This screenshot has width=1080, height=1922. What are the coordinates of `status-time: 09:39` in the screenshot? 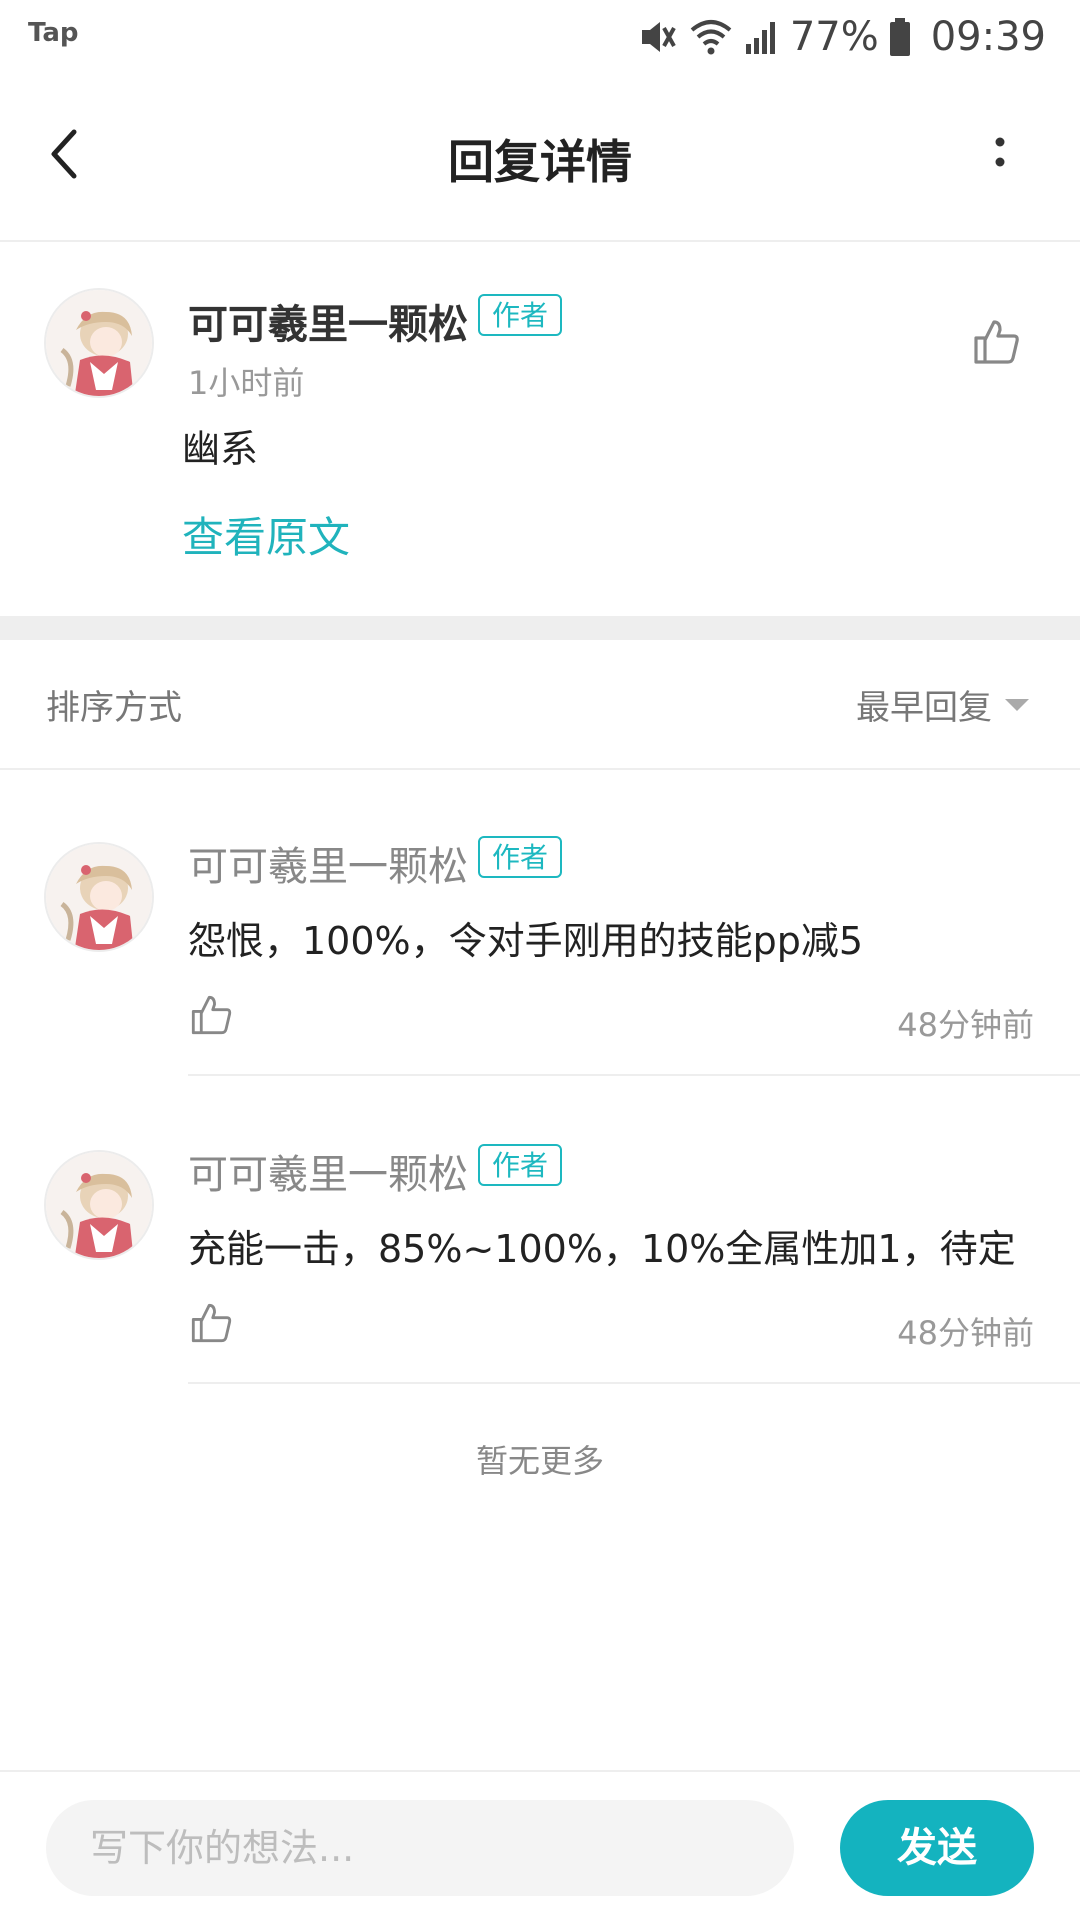 It's located at (988, 37).